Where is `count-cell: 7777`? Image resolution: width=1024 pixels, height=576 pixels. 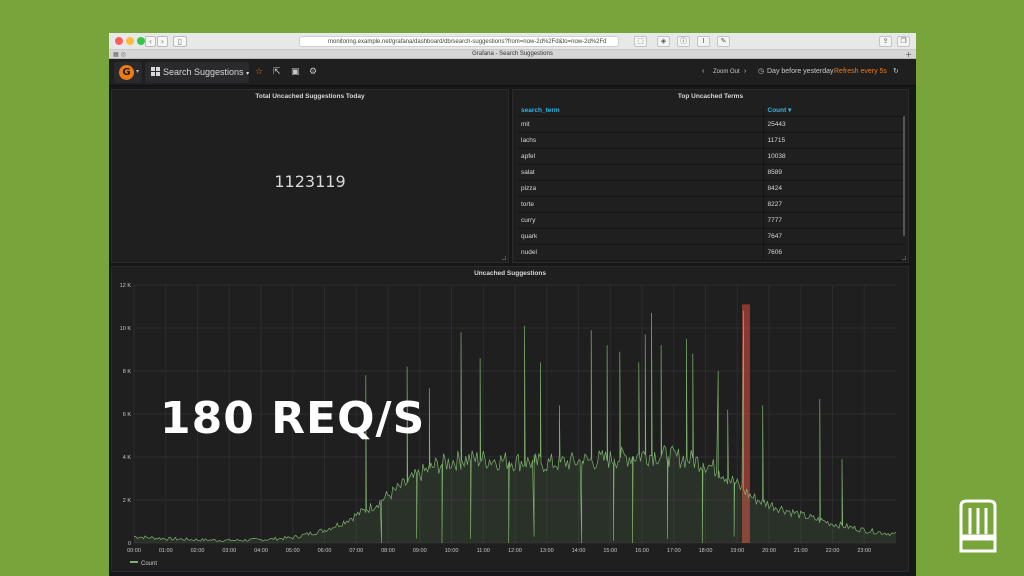 count-cell: 7777 is located at coordinates (833, 220).